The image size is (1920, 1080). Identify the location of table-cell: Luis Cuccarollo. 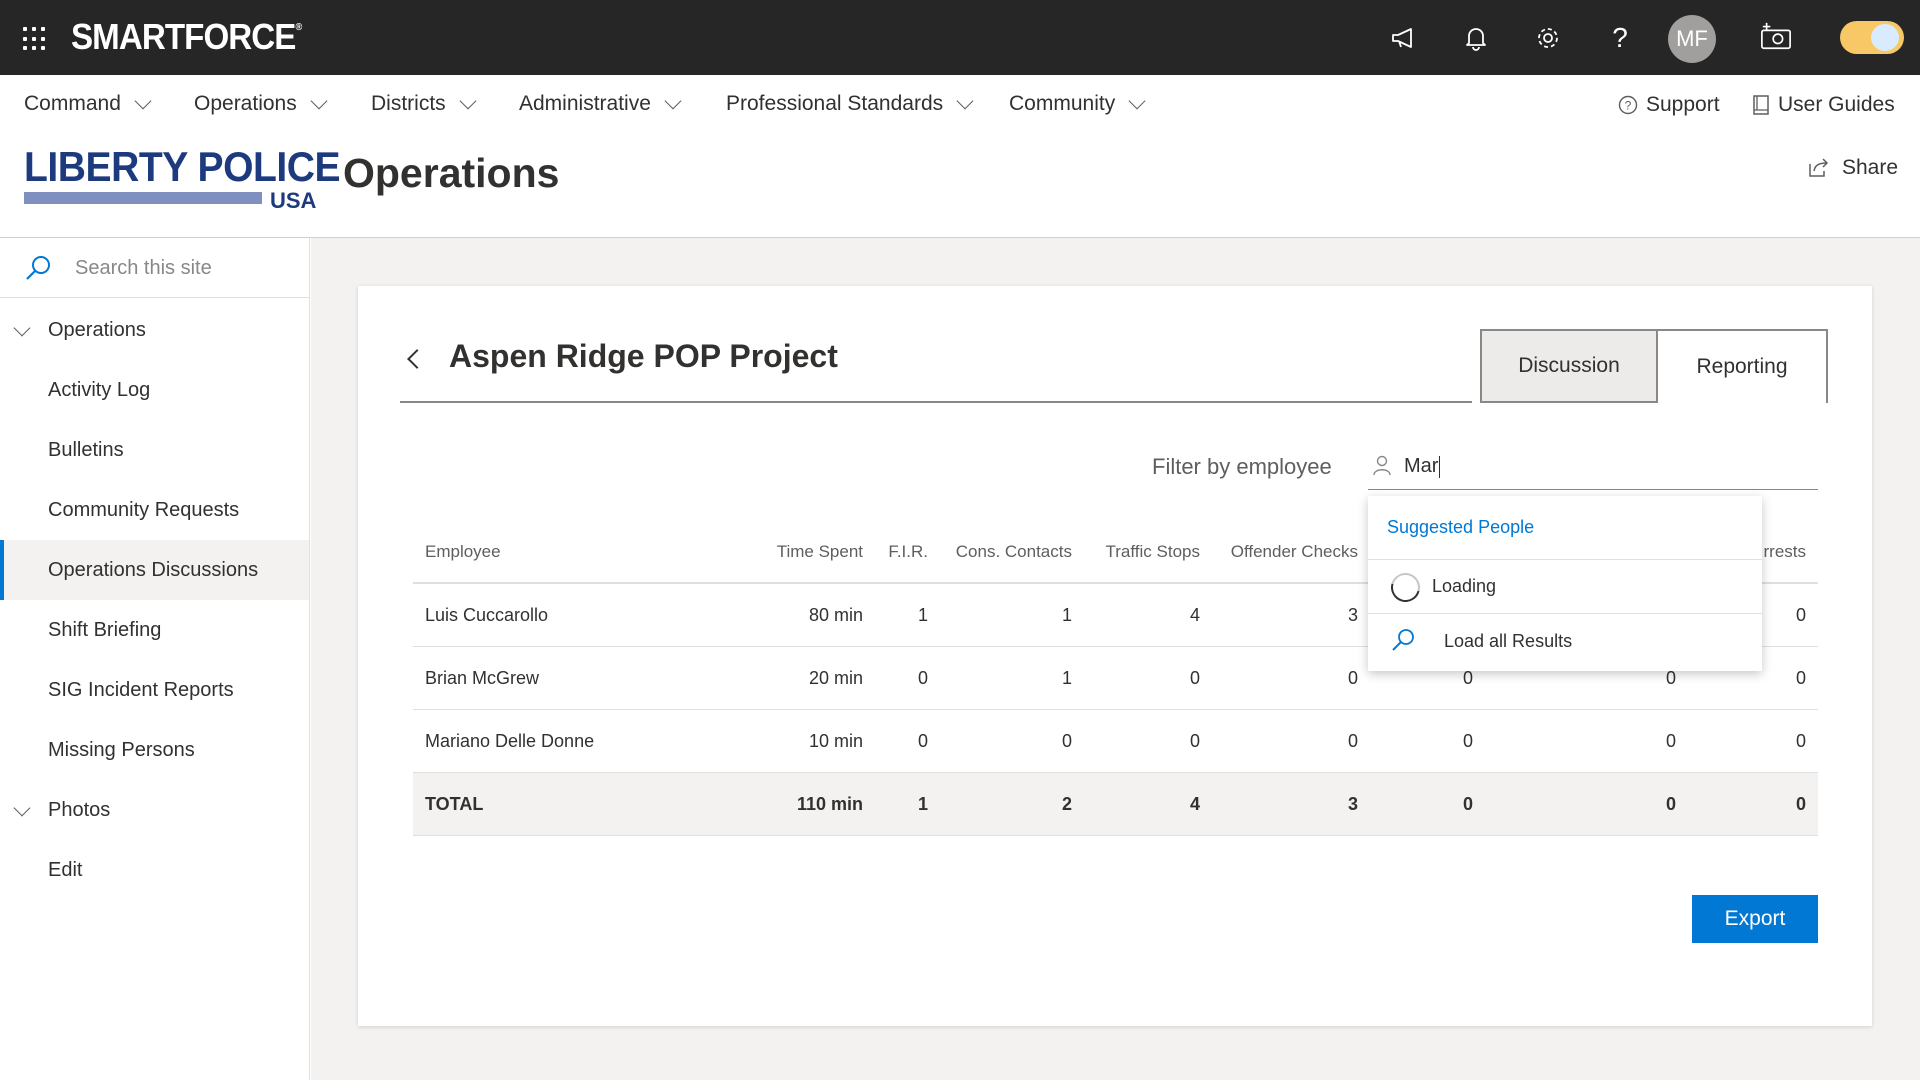
(487, 614).